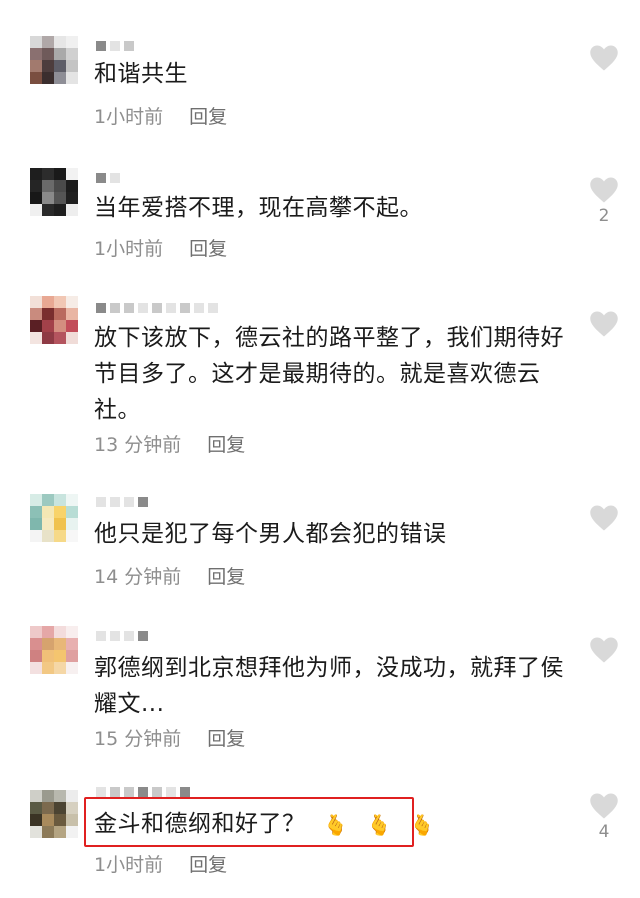 The width and height of the screenshot is (640, 898). What do you see at coordinates (138, 445) in the screenshot?
I see `comment-time: 13 分钟前` at bounding box center [138, 445].